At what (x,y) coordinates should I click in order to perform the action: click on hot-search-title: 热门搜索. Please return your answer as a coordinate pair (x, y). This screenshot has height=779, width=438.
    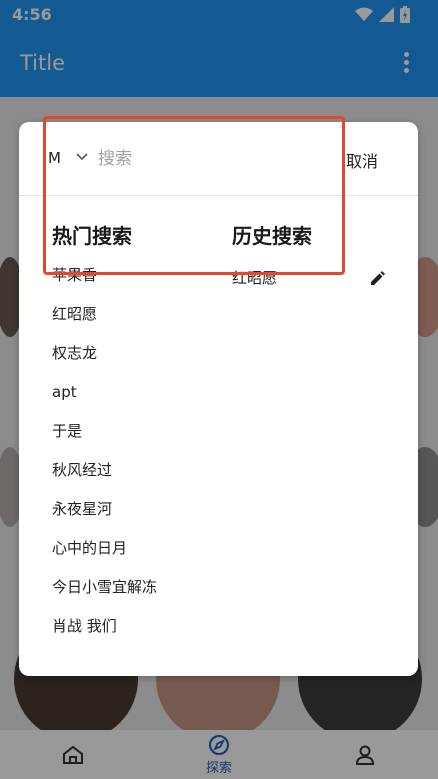
    Looking at the image, I should click on (92, 236).